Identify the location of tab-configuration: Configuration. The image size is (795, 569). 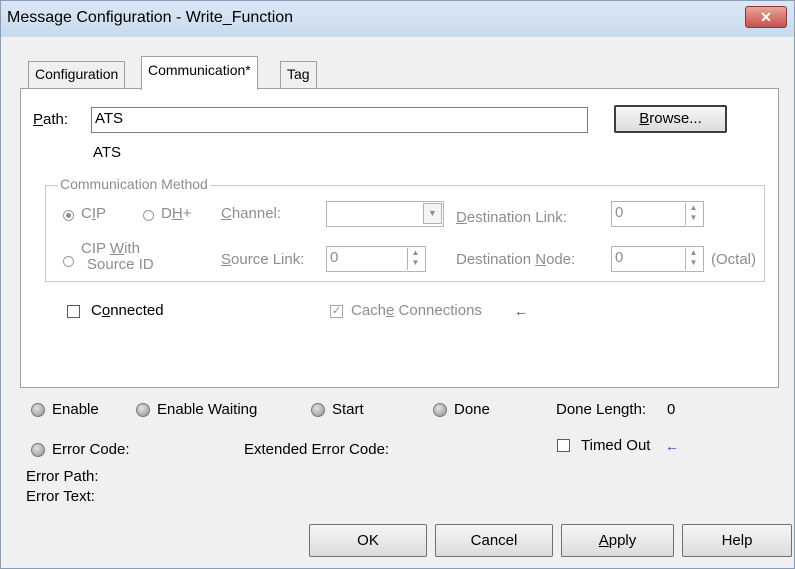
(77, 75).